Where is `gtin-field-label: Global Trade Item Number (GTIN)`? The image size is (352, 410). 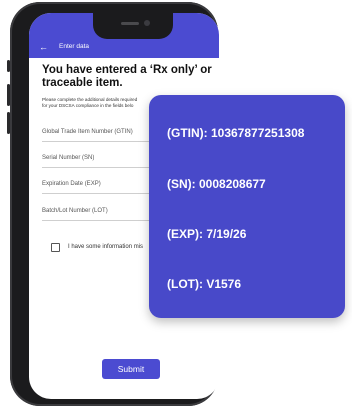 gtin-field-label: Global Trade Item Number (GTIN) is located at coordinates (87, 132).